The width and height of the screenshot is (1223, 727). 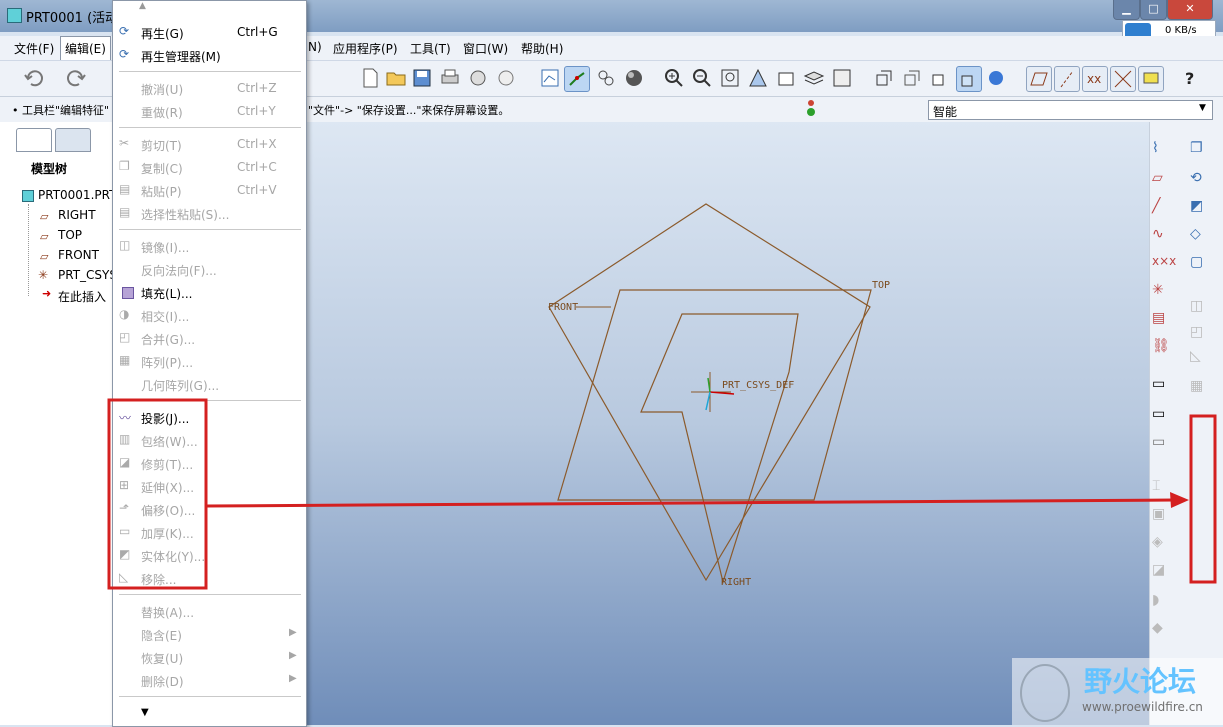 I want to click on annotation-arrow-line, so click(x=690, y=503).